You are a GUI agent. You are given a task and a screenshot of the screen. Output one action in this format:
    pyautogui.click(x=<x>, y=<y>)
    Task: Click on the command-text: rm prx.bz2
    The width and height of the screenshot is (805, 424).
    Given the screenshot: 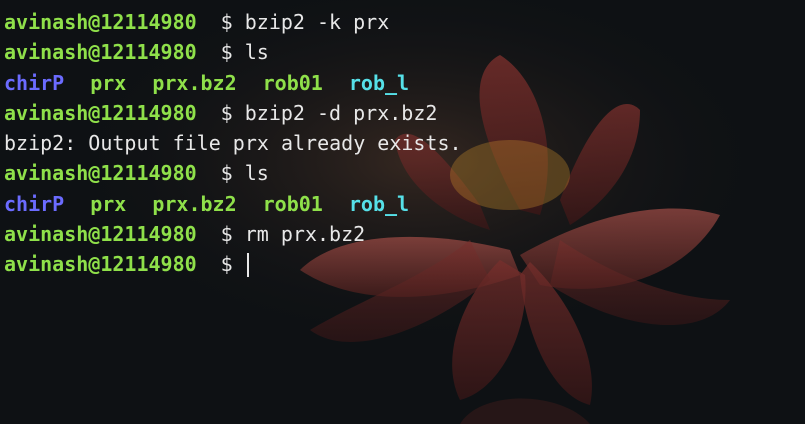 What is the action you would take?
    pyautogui.click(x=305, y=234)
    